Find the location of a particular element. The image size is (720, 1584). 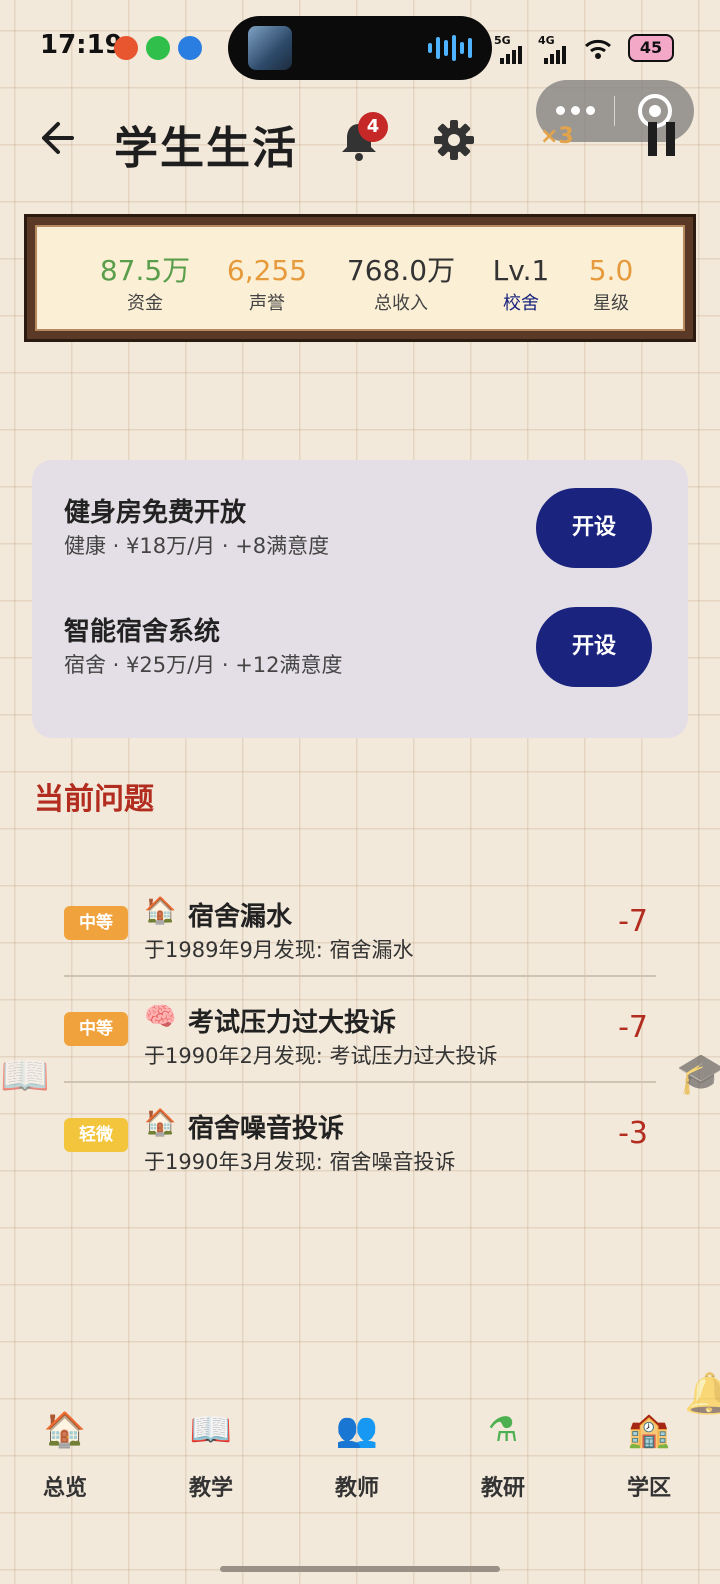

stat-reputation: 6,255 声誉 is located at coordinates (267, 285).